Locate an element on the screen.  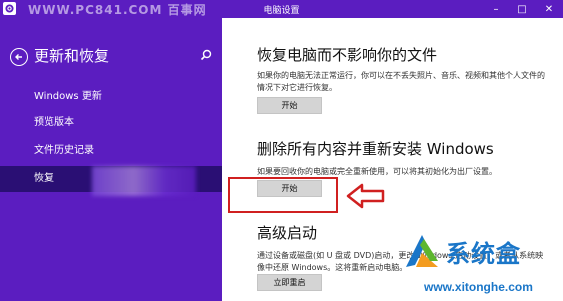
sidebar-item-file-history: 文件历史记录 is located at coordinates (111, 151).